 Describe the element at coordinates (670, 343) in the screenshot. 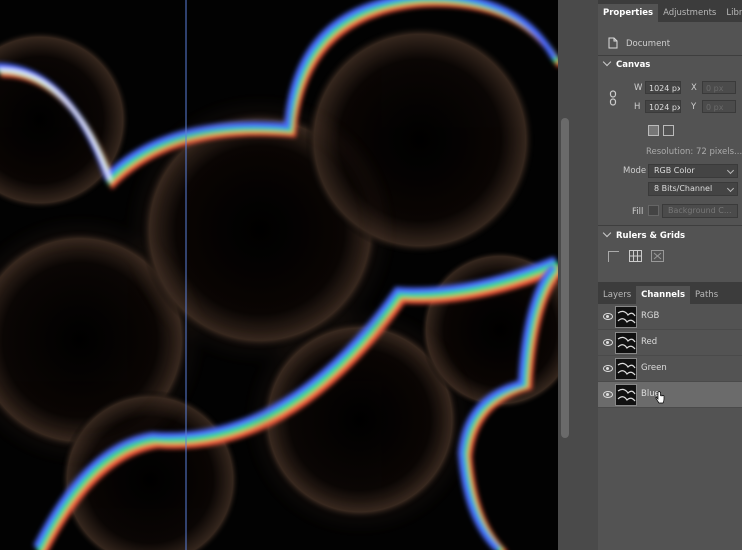

I see `channel-row-red: Red` at that location.